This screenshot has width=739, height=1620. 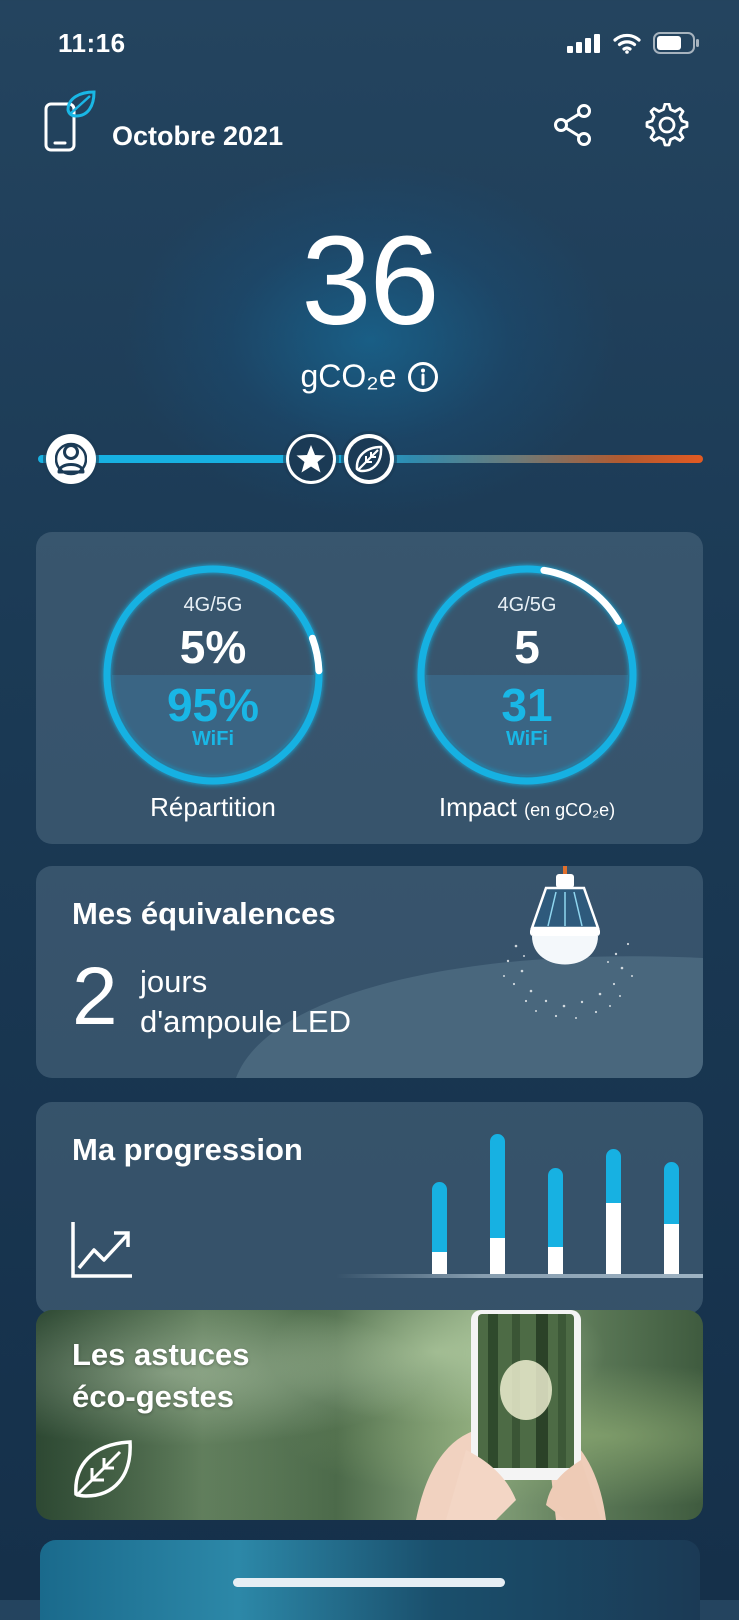 What do you see at coordinates (187, 1149) in the screenshot?
I see `progression-title: Ma progression` at bounding box center [187, 1149].